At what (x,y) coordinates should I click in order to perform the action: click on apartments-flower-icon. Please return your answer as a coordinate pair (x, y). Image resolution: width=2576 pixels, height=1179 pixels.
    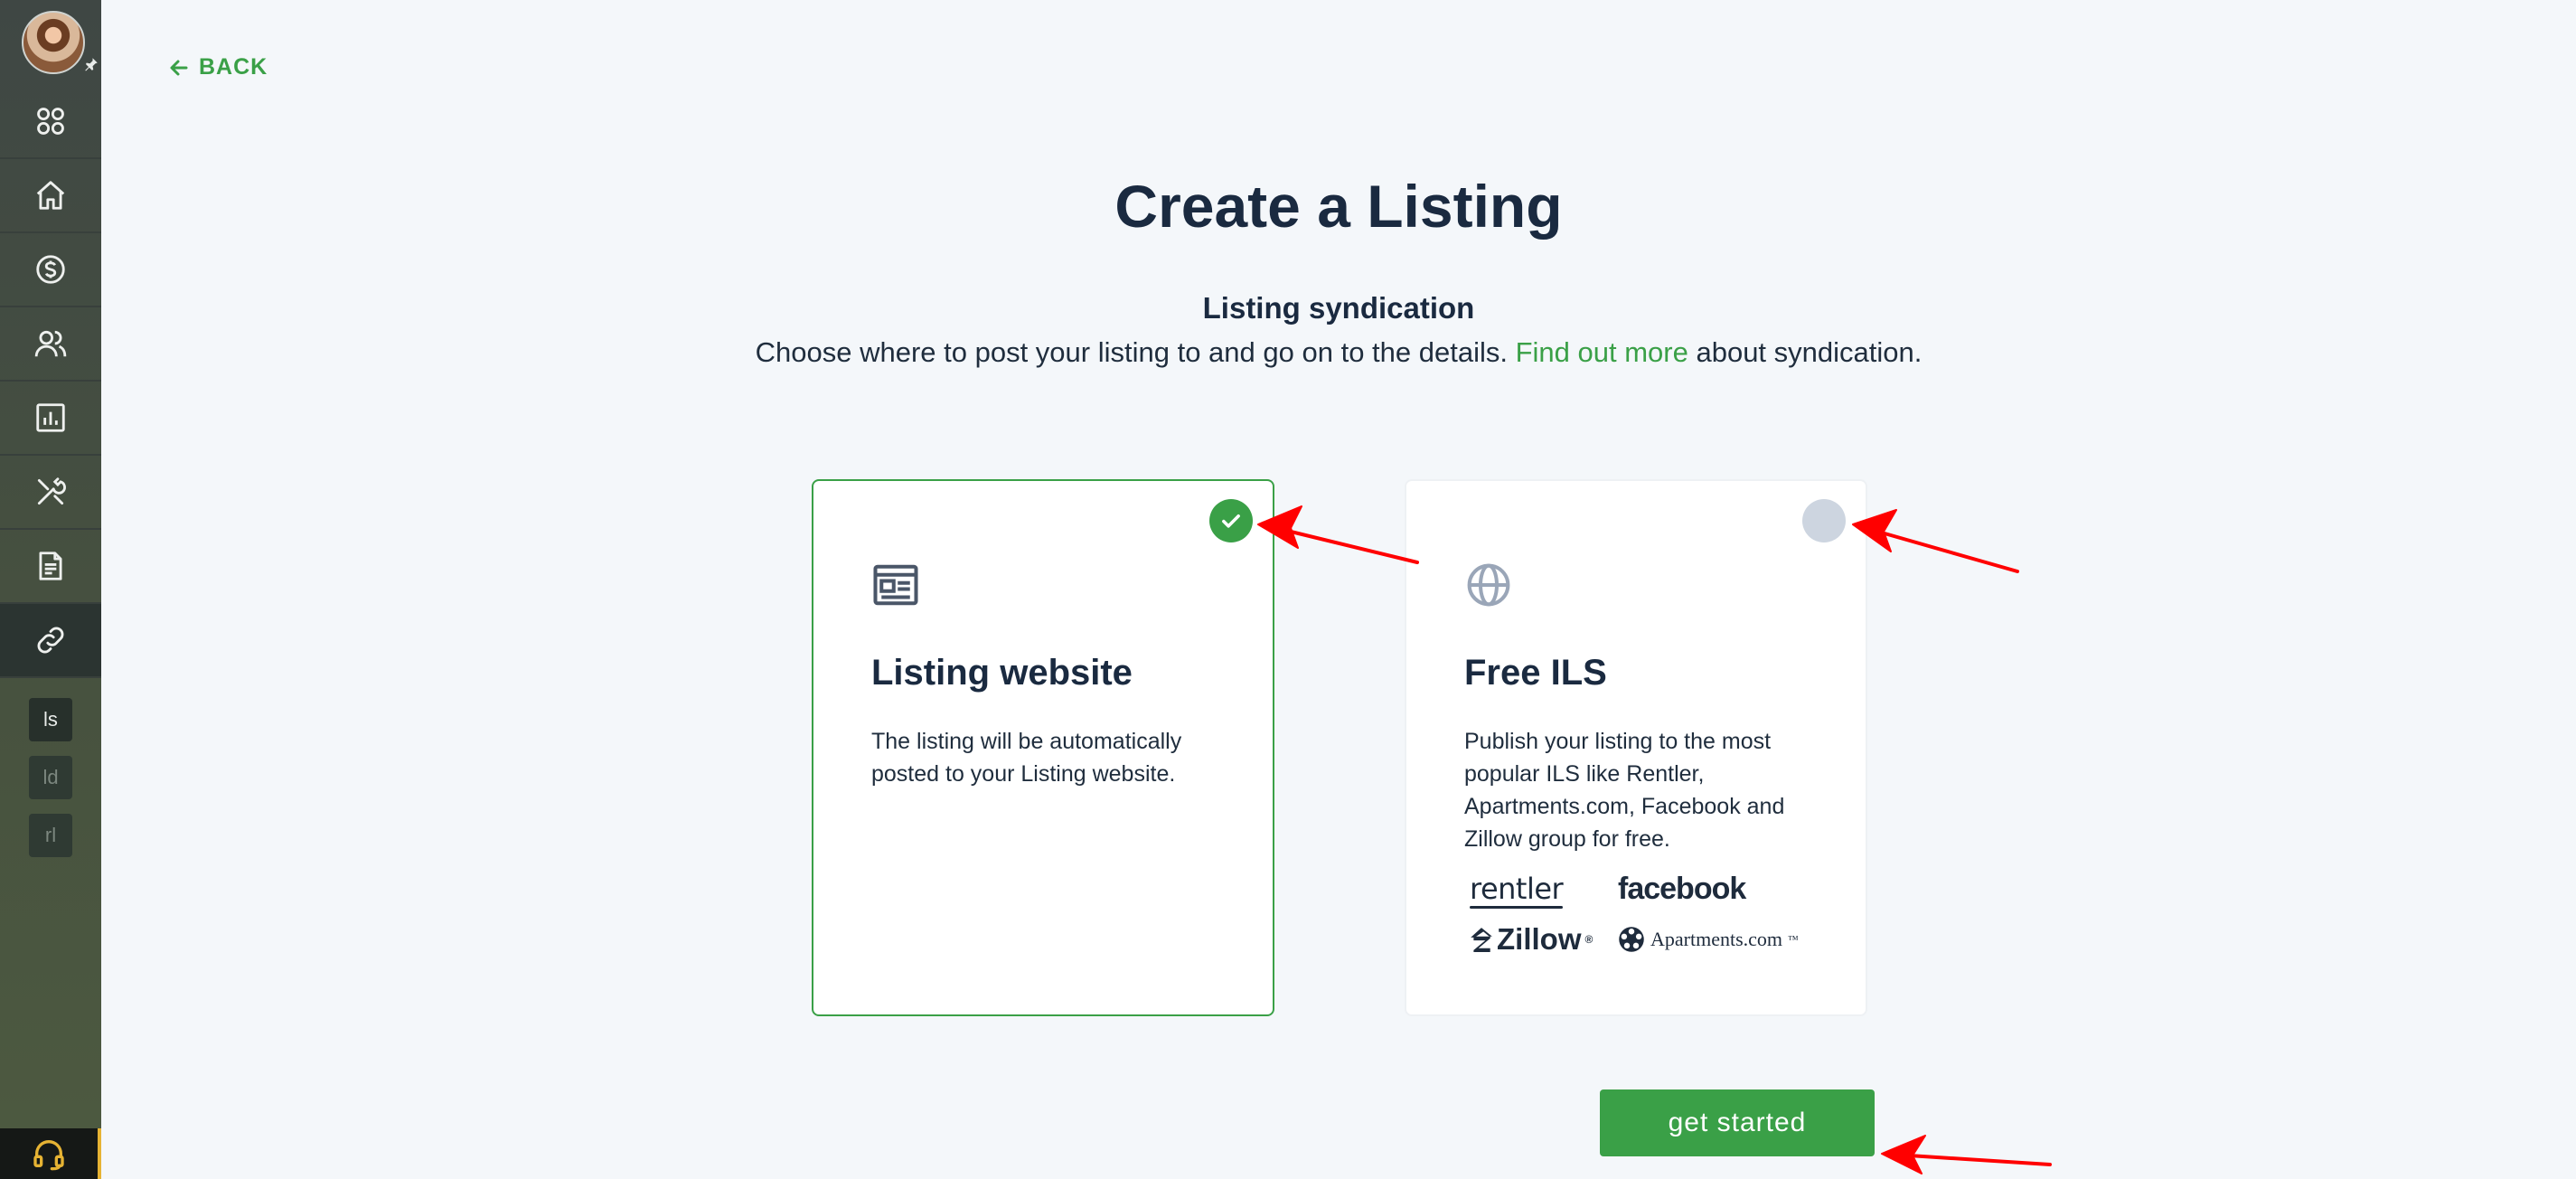
    Looking at the image, I should click on (1631, 939).